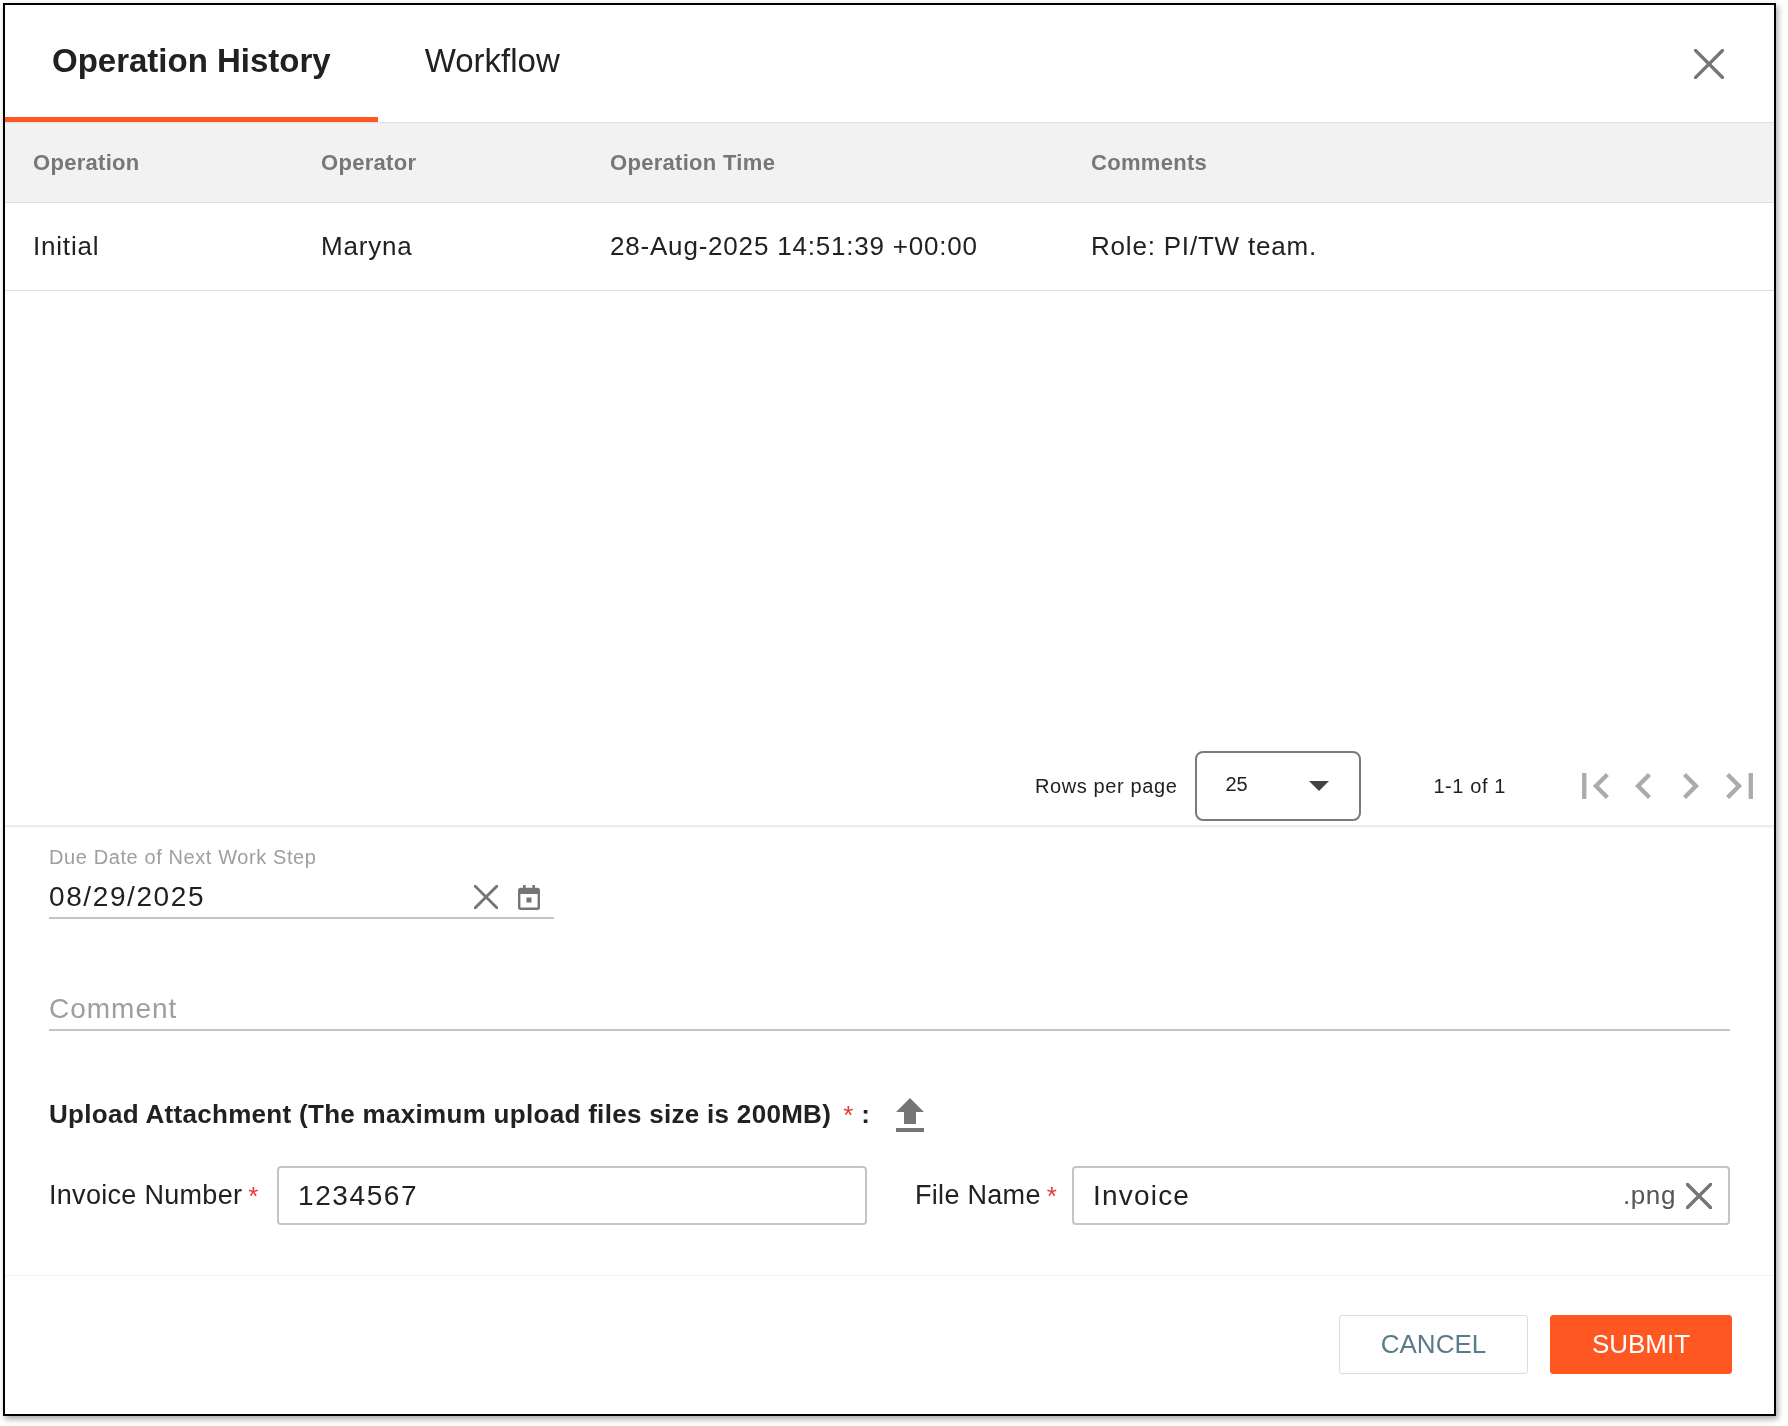 Image resolution: width=1788 pixels, height=1426 pixels. What do you see at coordinates (1401, 1195) in the screenshot?
I see `file-name-field: Invoice .png` at bounding box center [1401, 1195].